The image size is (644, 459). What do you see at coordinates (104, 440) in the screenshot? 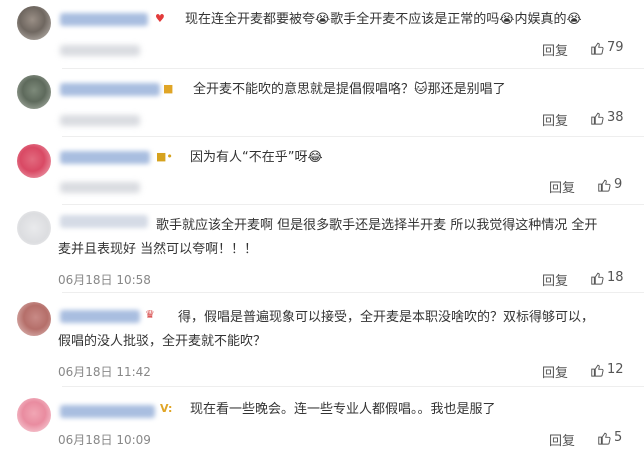
I see `comment-timestamp: 06月18日 10:09` at bounding box center [104, 440].